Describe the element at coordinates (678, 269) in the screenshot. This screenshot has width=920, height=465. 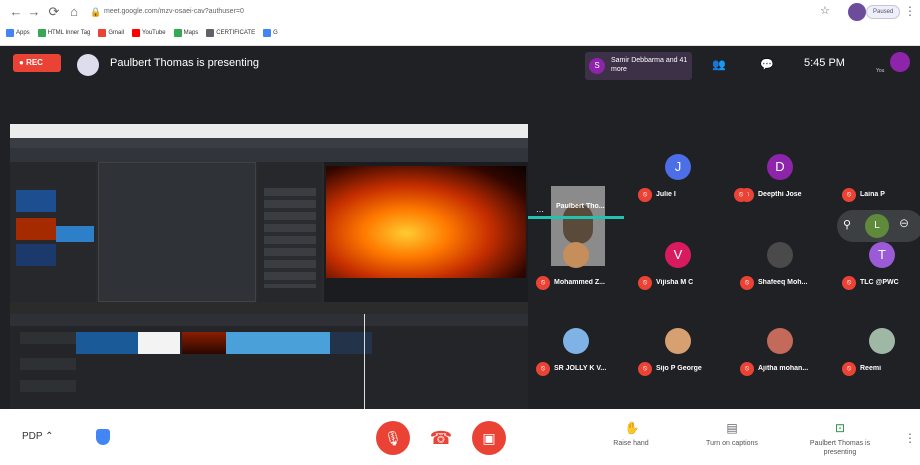
I see `participant-tile: V ⦸ Vijisha M C` at that location.